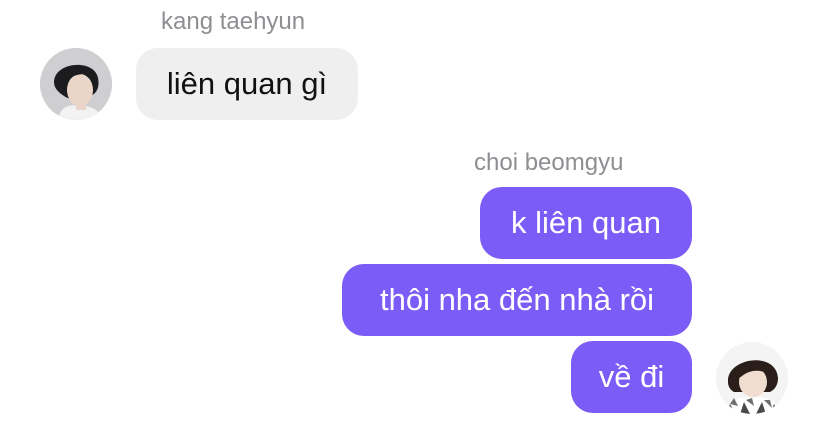 The height and width of the screenshot is (434, 828). I want to click on sender-name-beomgyu: choi beomgyu, so click(549, 162).